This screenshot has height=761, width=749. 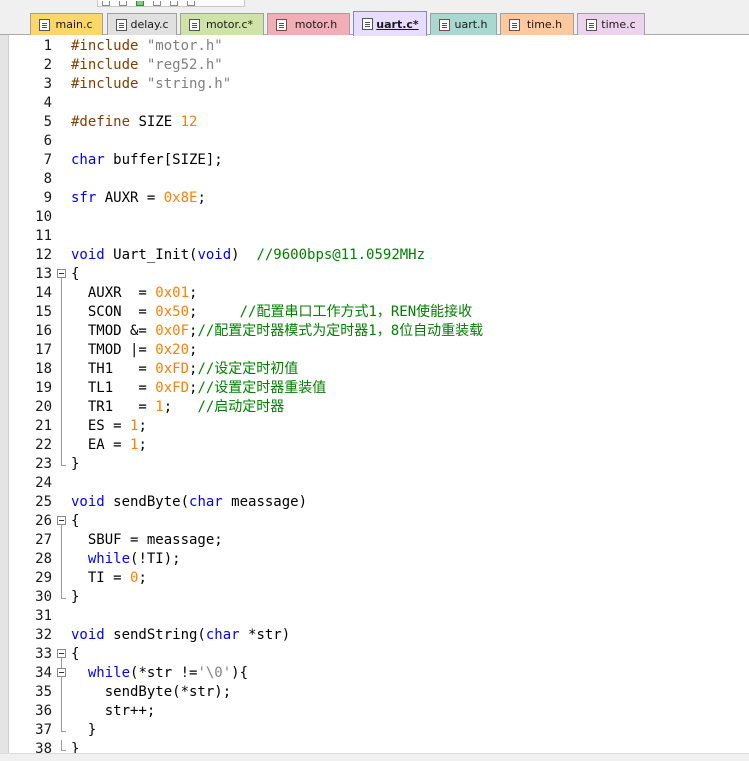 I want to click on line-number: 16, so click(x=43, y=331).